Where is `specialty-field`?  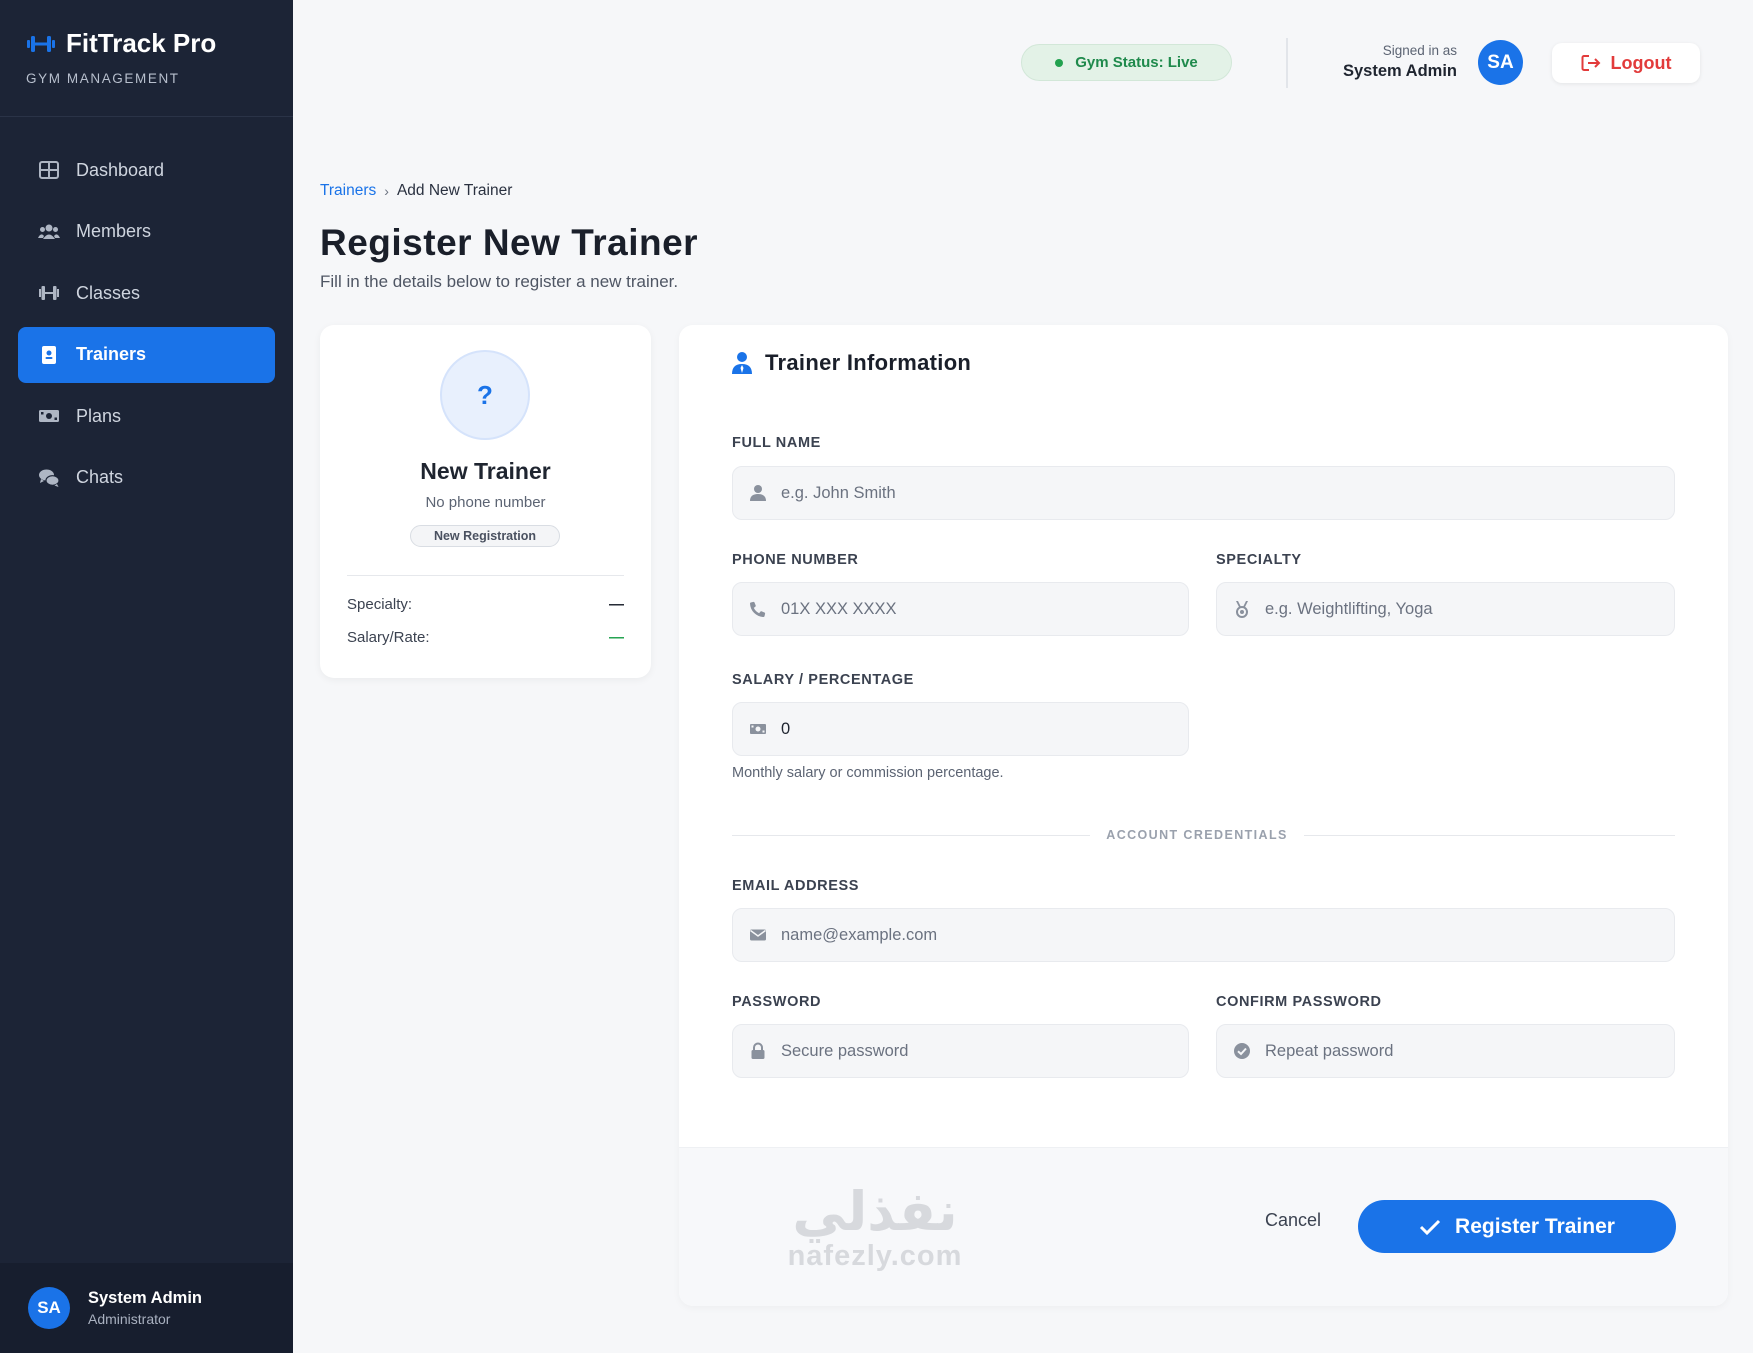
specialty-field is located at coordinates (1445, 609).